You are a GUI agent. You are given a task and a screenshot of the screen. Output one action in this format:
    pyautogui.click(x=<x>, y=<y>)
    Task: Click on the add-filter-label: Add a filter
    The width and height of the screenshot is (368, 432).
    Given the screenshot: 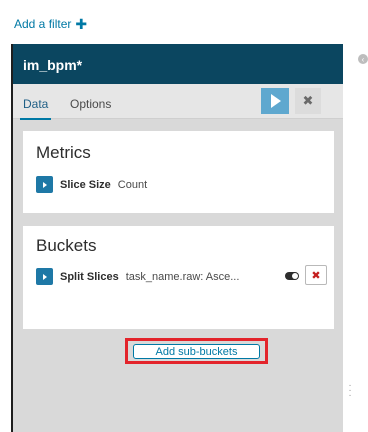 What is the action you would take?
    pyautogui.click(x=43, y=24)
    